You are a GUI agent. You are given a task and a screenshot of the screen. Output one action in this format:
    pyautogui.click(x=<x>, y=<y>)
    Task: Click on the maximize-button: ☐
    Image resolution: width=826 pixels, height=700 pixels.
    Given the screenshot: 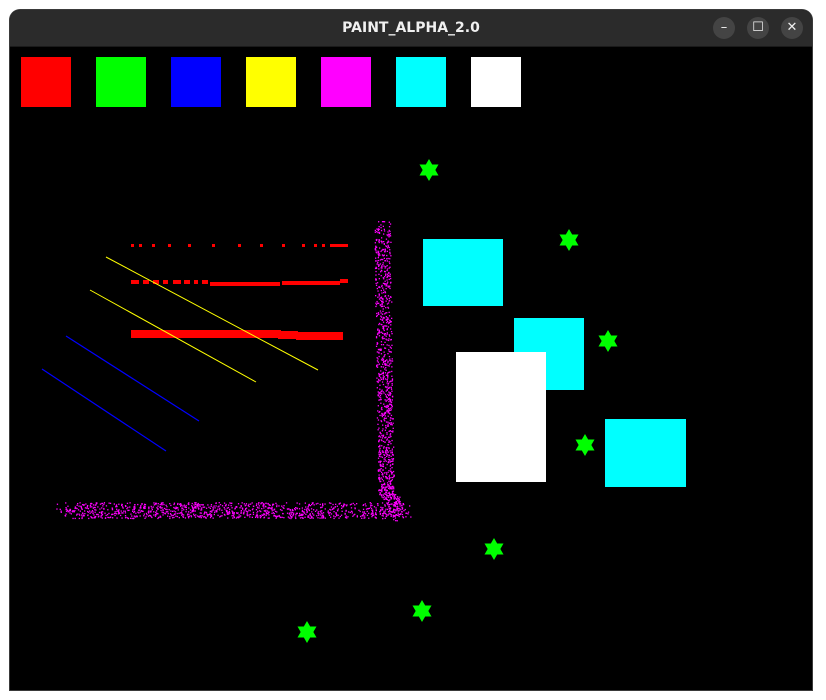 What is the action you would take?
    pyautogui.click(x=758, y=28)
    